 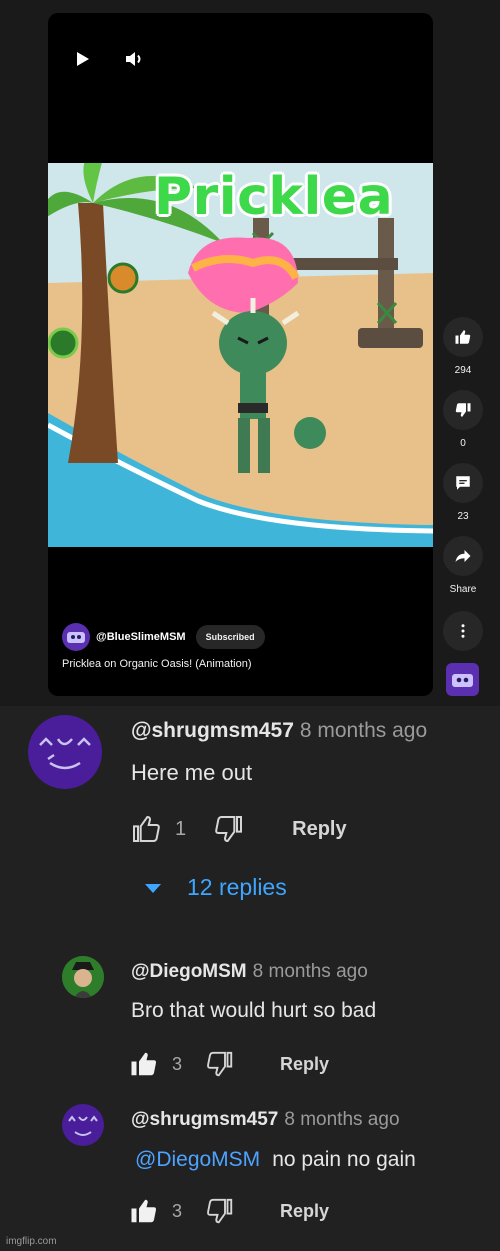 I want to click on comment-toolbar: 1 Reply, so click(x=238, y=829).